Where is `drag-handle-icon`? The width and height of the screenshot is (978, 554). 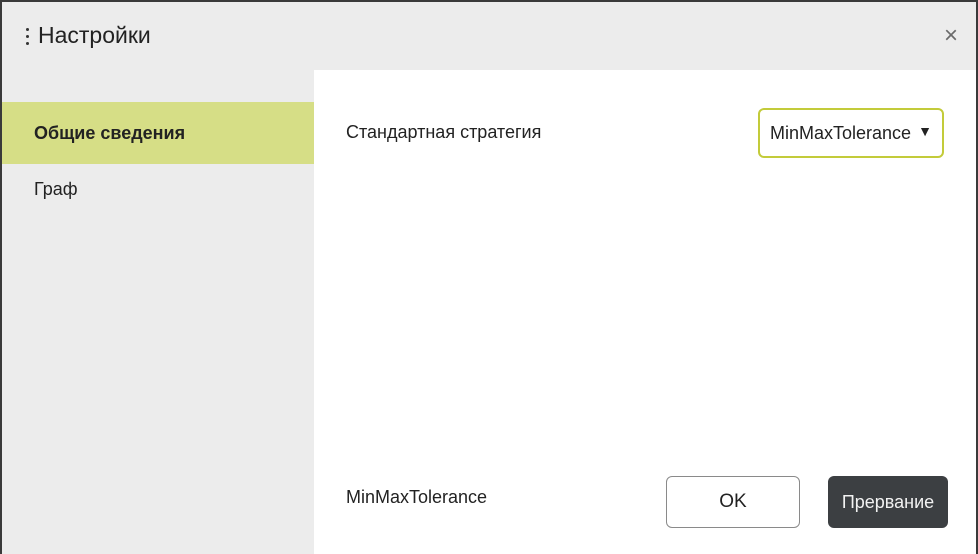
drag-handle-icon is located at coordinates (28, 37).